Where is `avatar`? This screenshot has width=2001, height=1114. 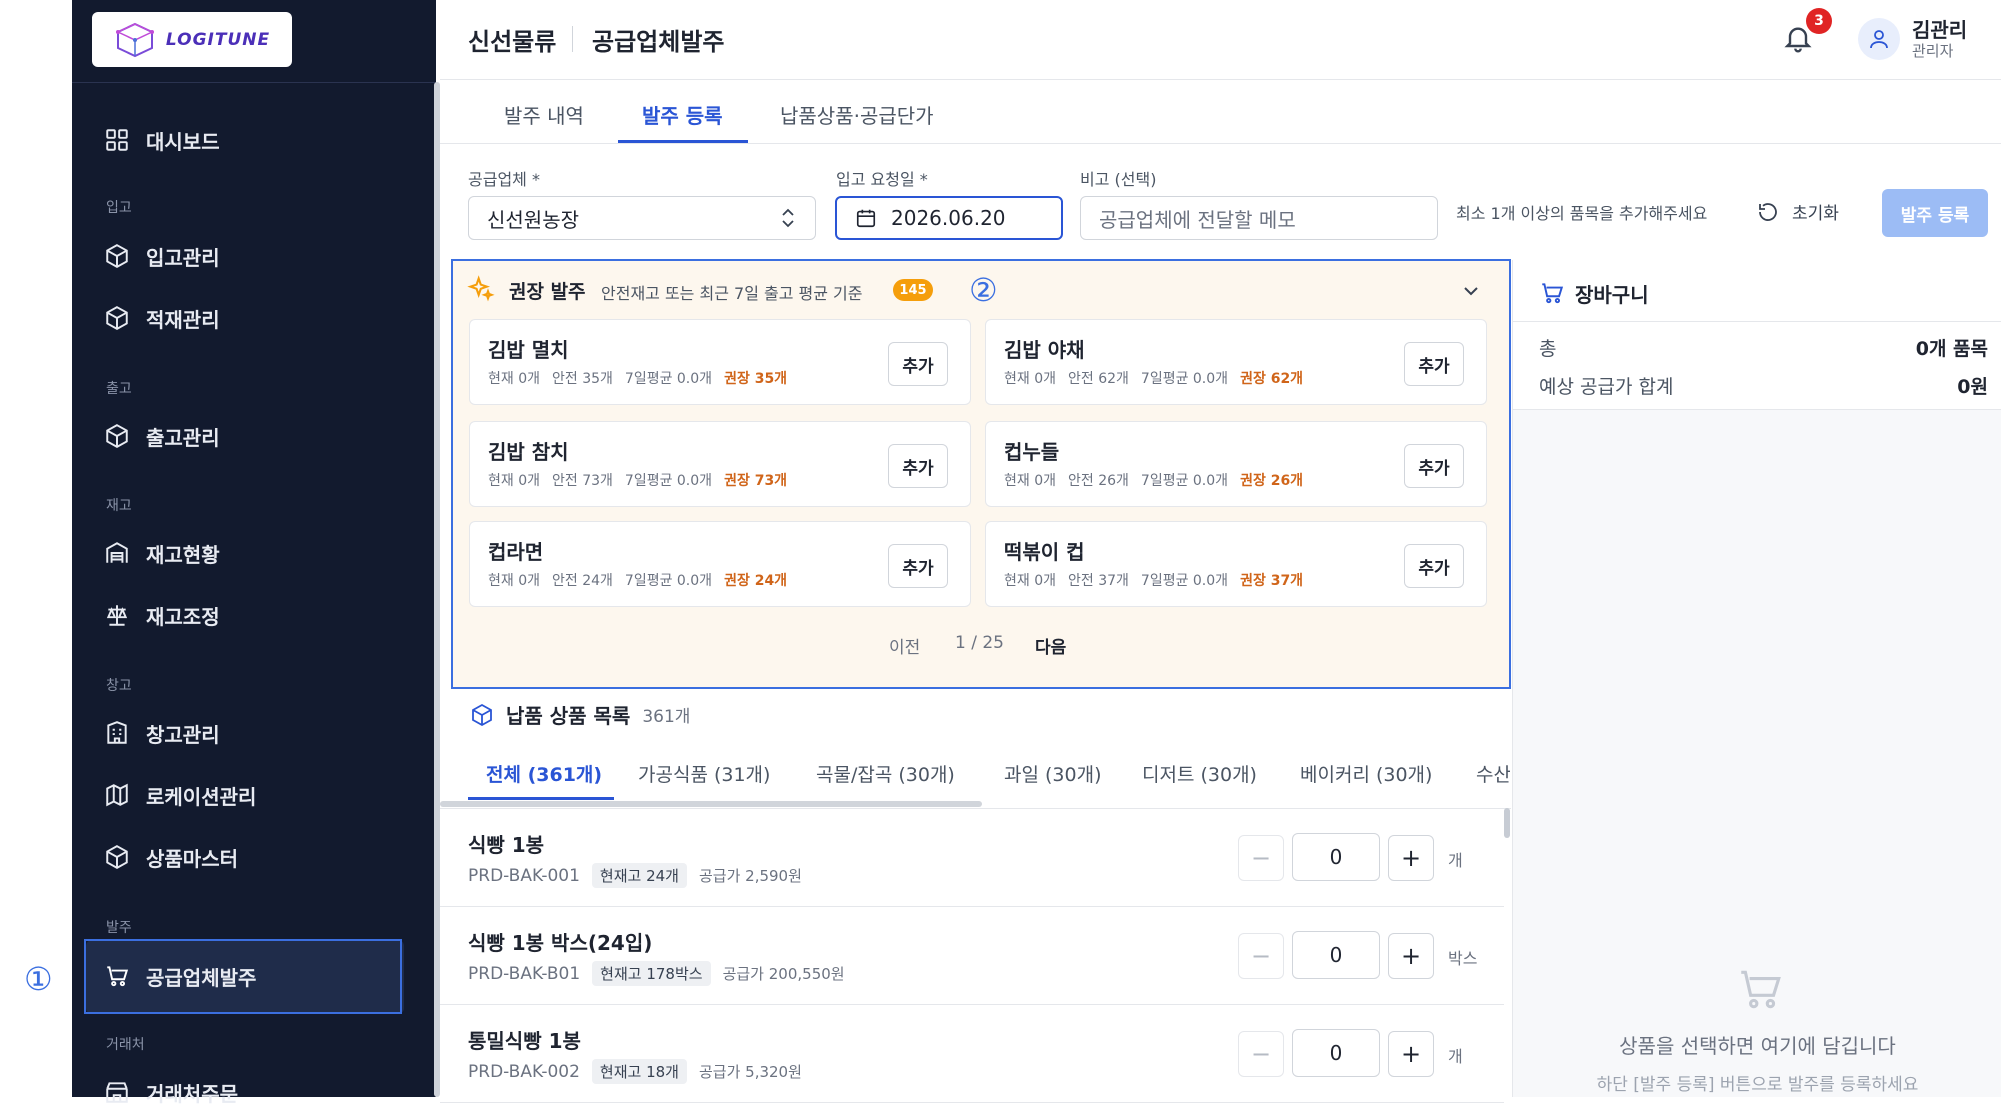 avatar is located at coordinates (1879, 39).